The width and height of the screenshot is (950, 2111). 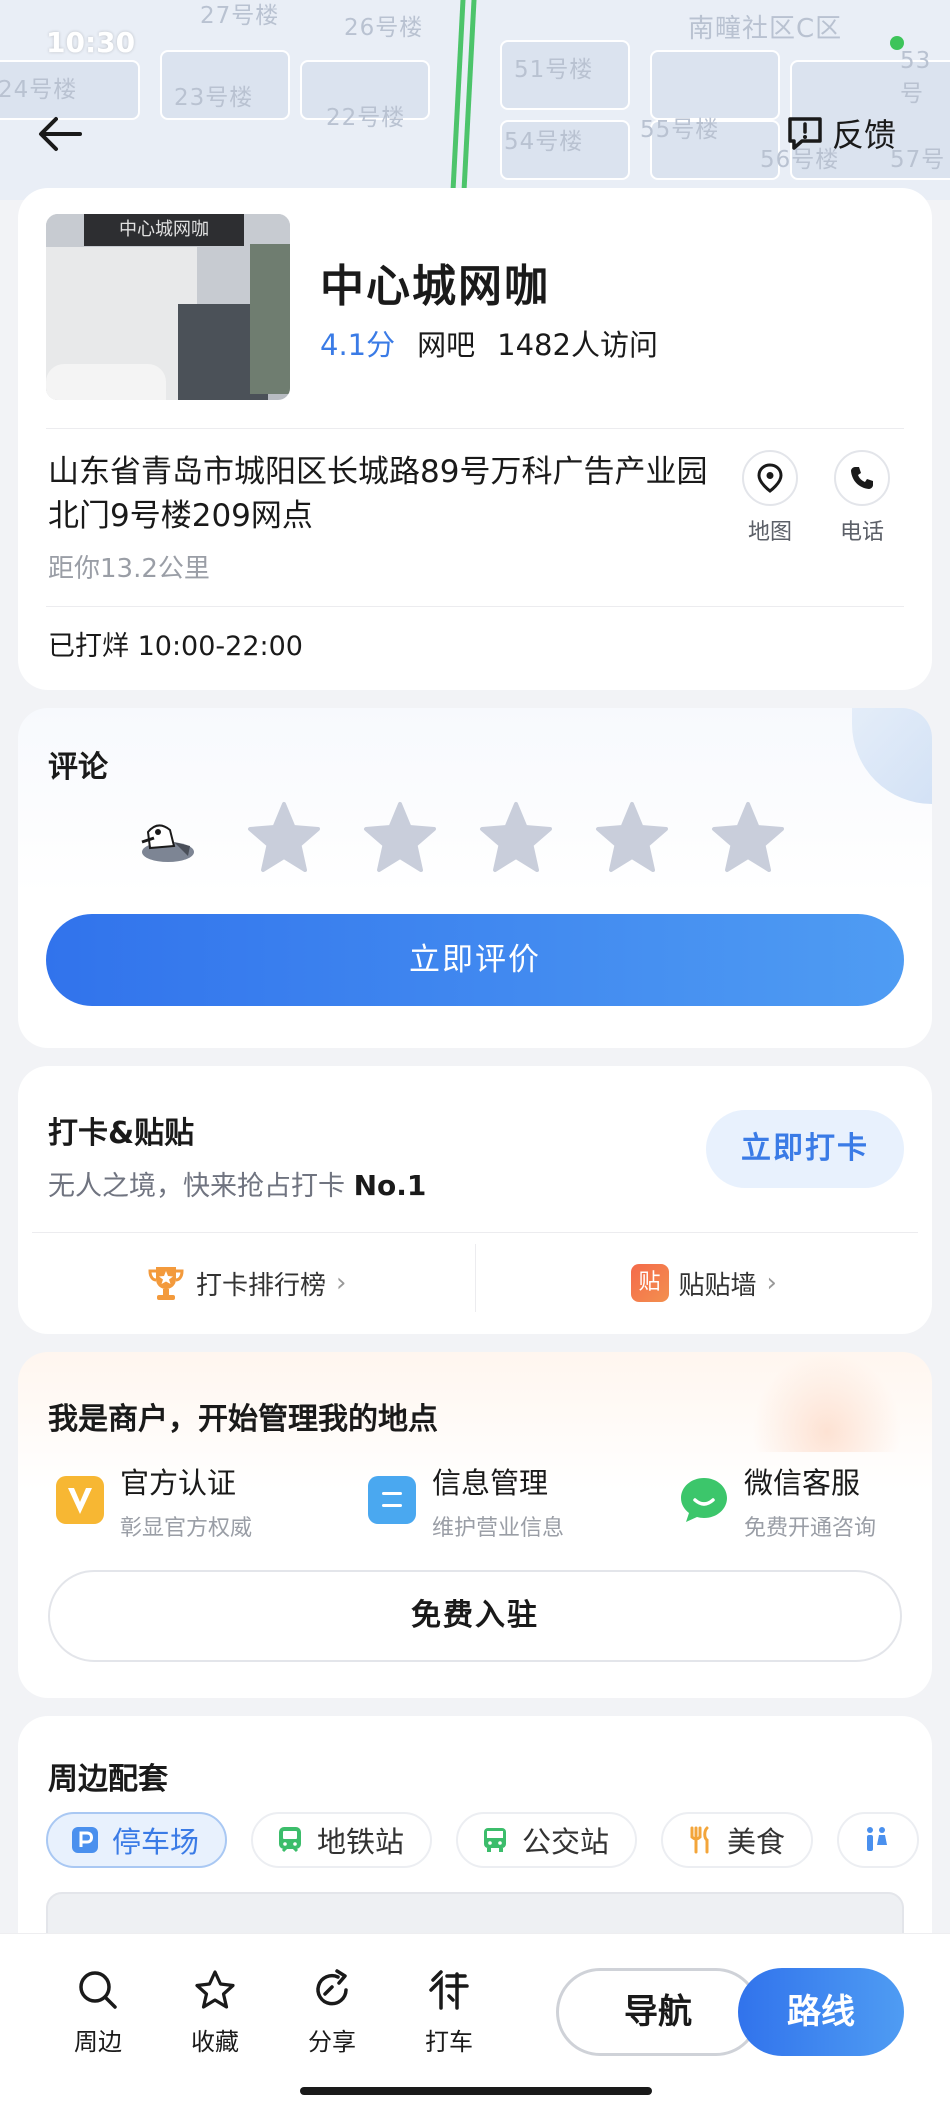 What do you see at coordinates (463, 100) in the screenshot?
I see `map-road` at bounding box center [463, 100].